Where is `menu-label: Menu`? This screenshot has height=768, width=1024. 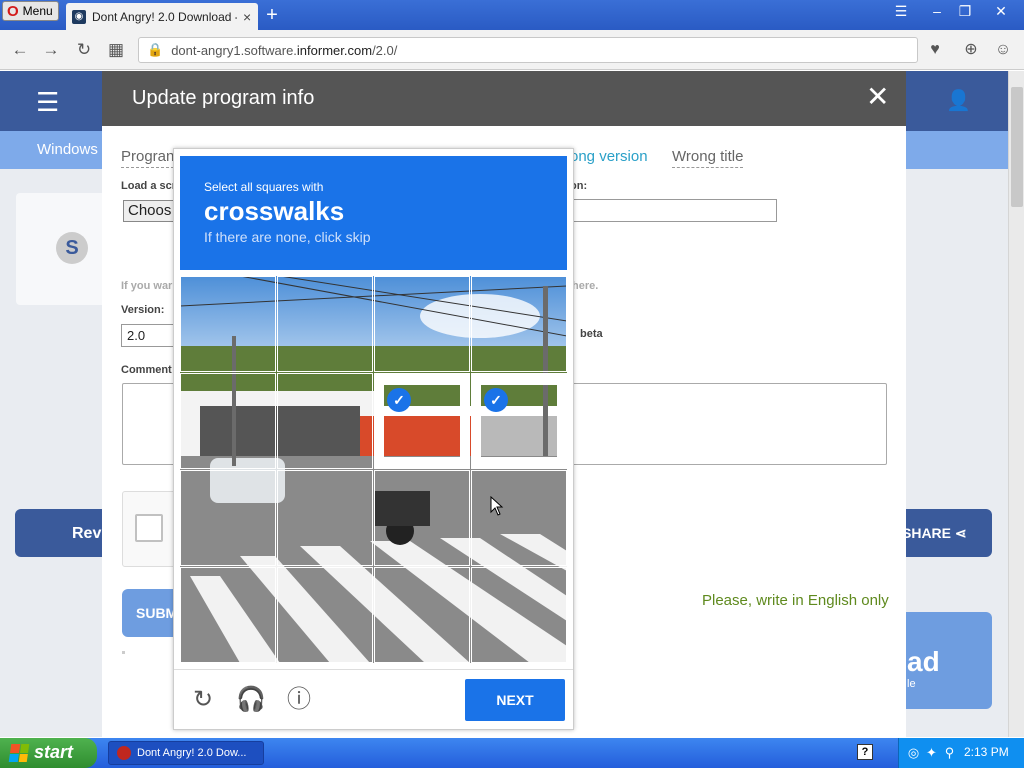 menu-label: Menu is located at coordinates (37, 11).